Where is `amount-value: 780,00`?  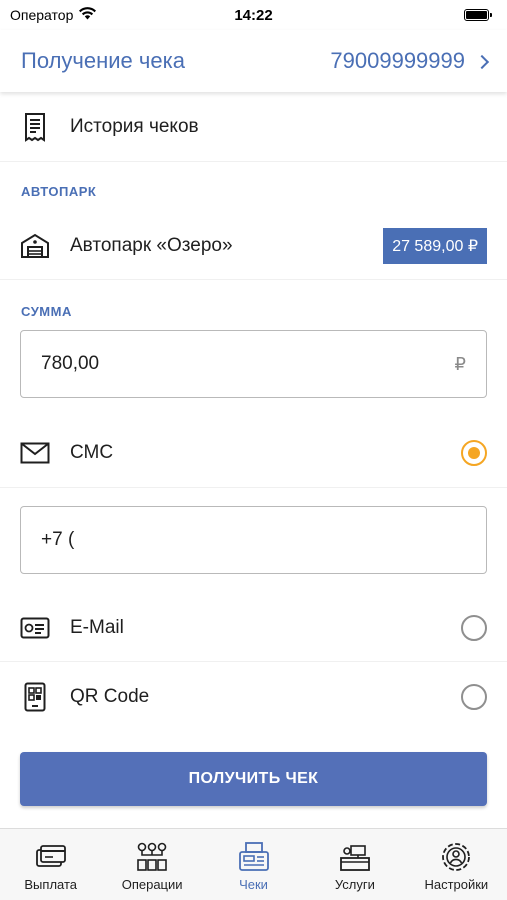 amount-value: 780,00 is located at coordinates (70, 363).